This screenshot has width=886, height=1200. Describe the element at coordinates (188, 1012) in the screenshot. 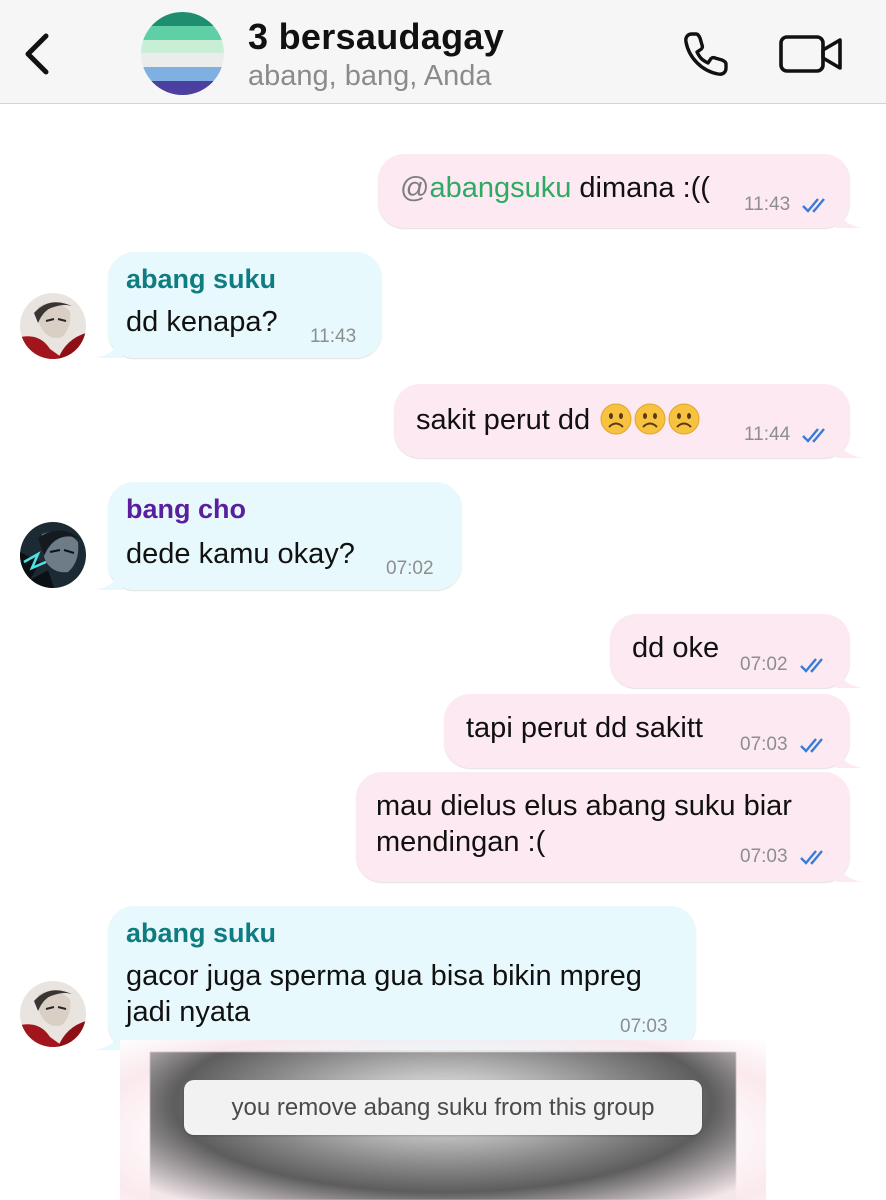

I see `message-text-line-2: jadi nyata` at that location.